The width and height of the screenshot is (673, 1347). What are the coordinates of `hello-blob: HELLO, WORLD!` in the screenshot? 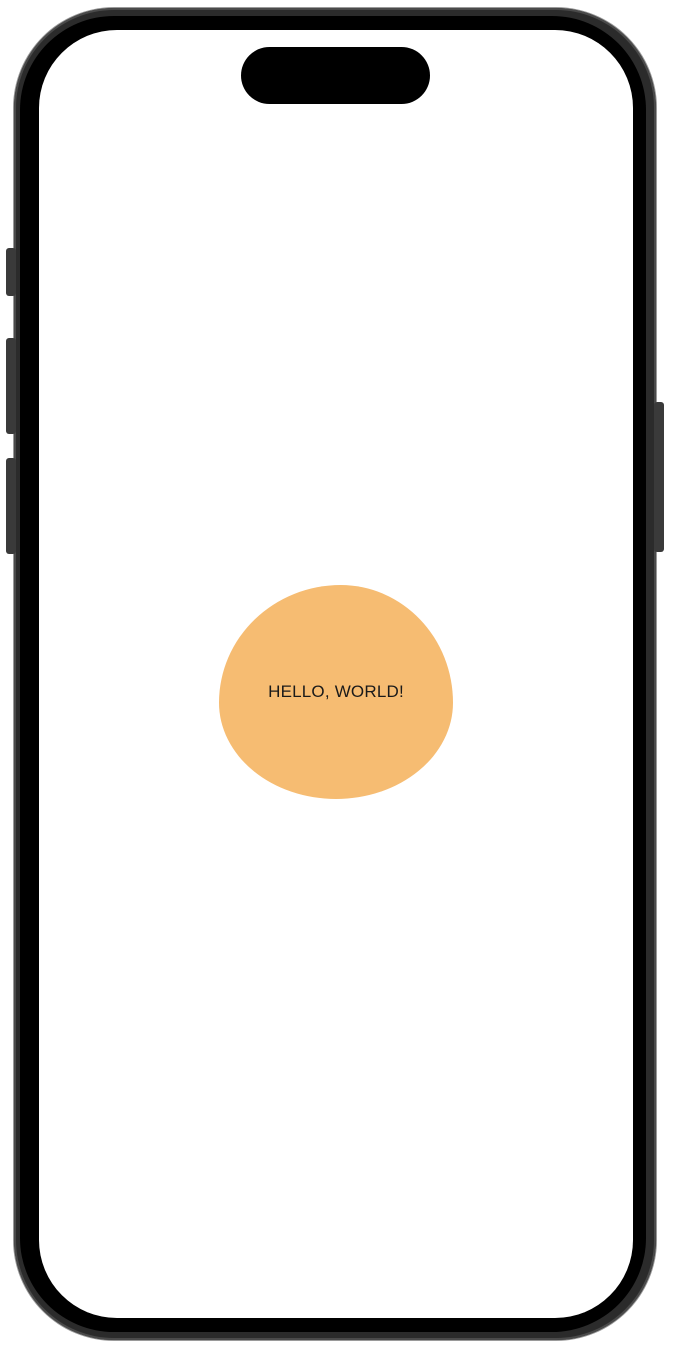 It's located at (336, 692).